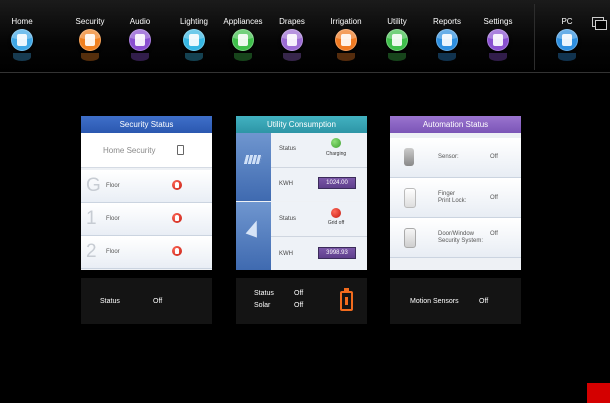 The image size is (610, 403). Describe the element at coordinates (498, 57) in the screenshot. I see `gear-icon-reflection` at that location.